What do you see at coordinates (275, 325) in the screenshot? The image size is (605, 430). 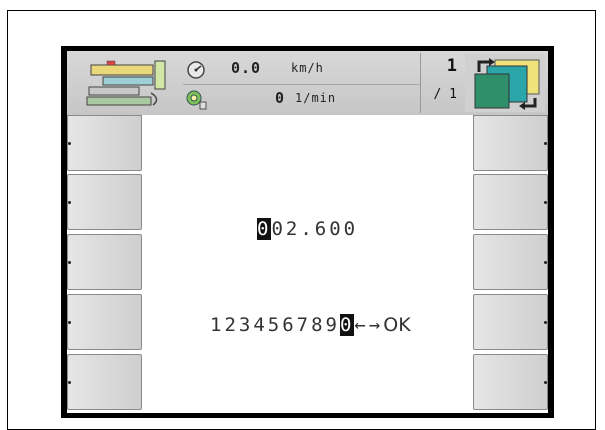 I see `keypad-digits: 123456789` at bounding box center [275, 325].